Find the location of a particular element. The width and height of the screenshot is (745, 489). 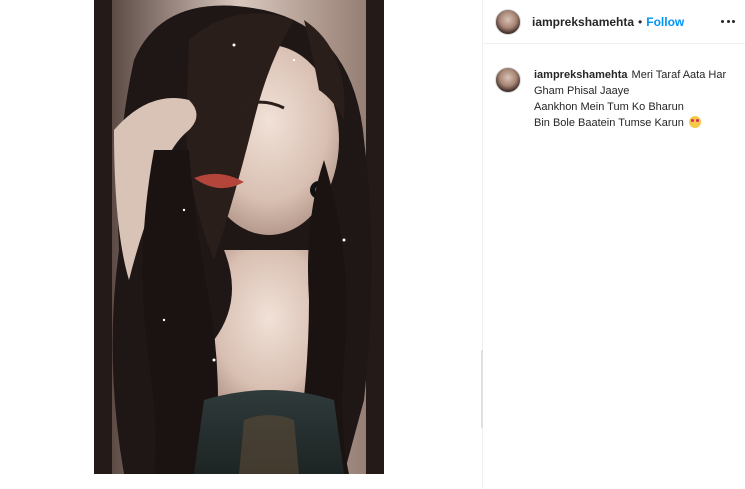

smiling-face-with-hearts-icon is located at coordinates (694, 122).